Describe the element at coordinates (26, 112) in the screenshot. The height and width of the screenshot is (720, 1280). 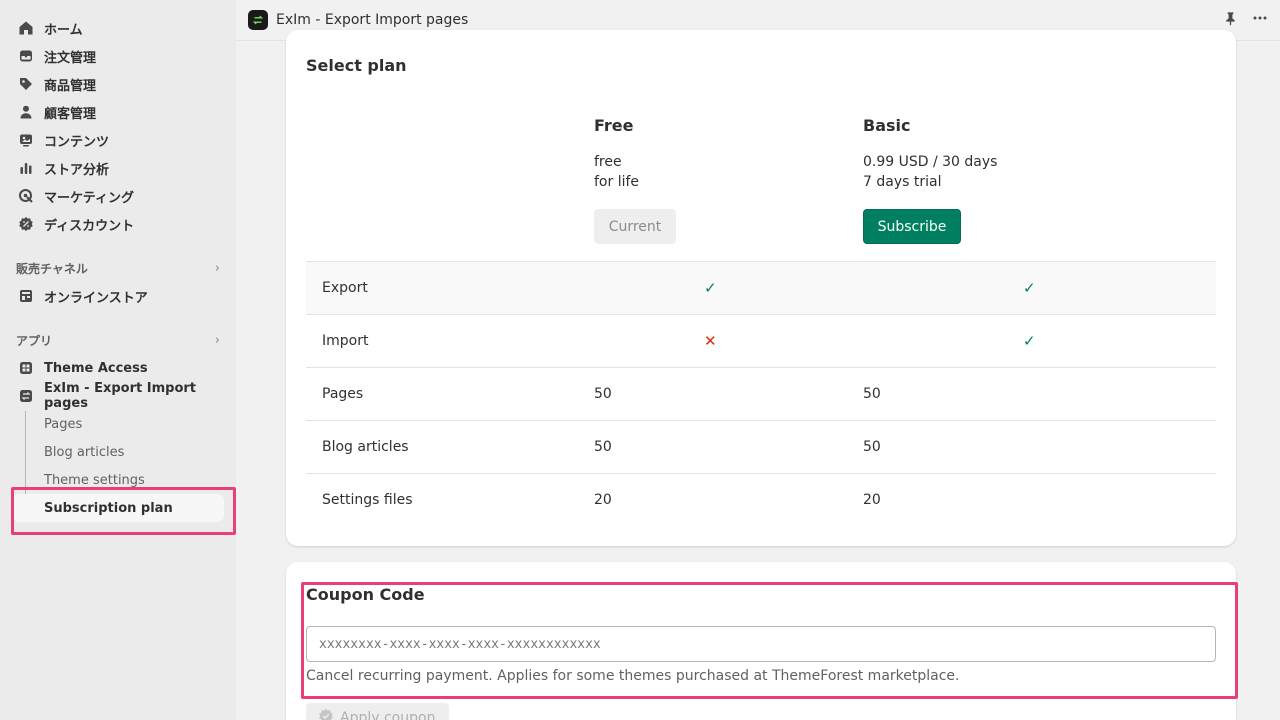
I see `person-icon` at that location.